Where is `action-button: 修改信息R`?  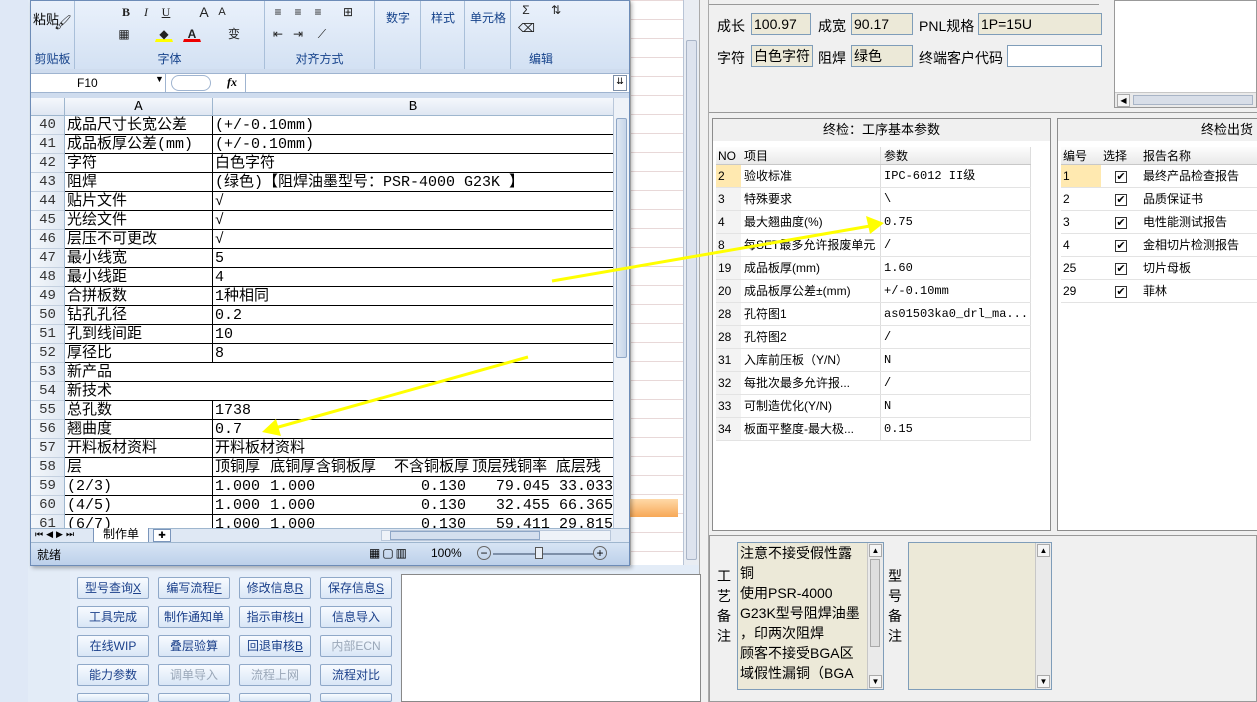 action-button: 修改信息R is located at coordinates (275, 588).